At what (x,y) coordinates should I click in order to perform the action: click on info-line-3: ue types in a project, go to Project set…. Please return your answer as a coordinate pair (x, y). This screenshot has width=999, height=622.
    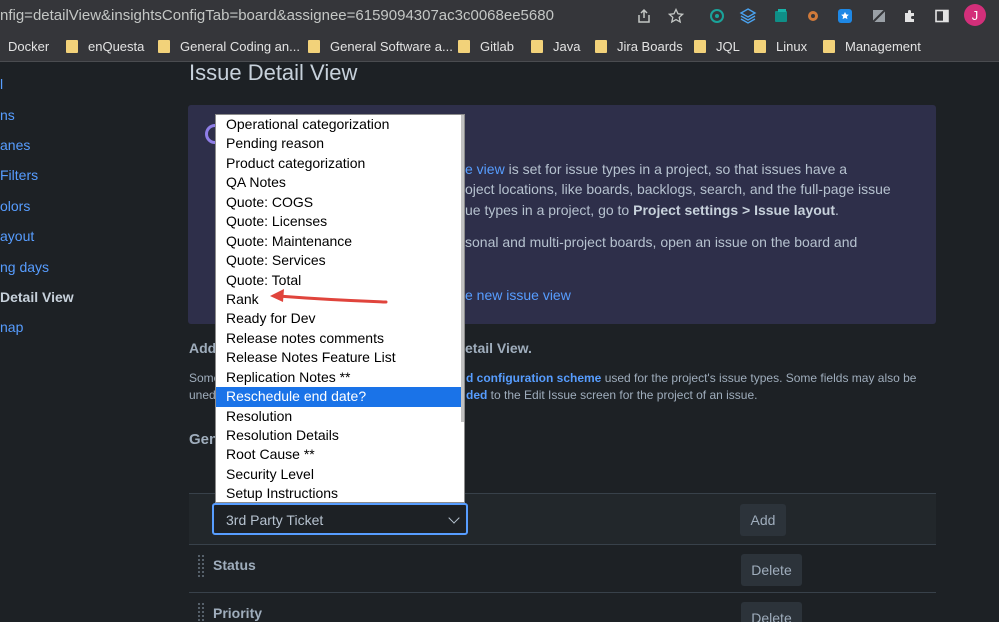
    Looking at the image, I should click on (652, 210).